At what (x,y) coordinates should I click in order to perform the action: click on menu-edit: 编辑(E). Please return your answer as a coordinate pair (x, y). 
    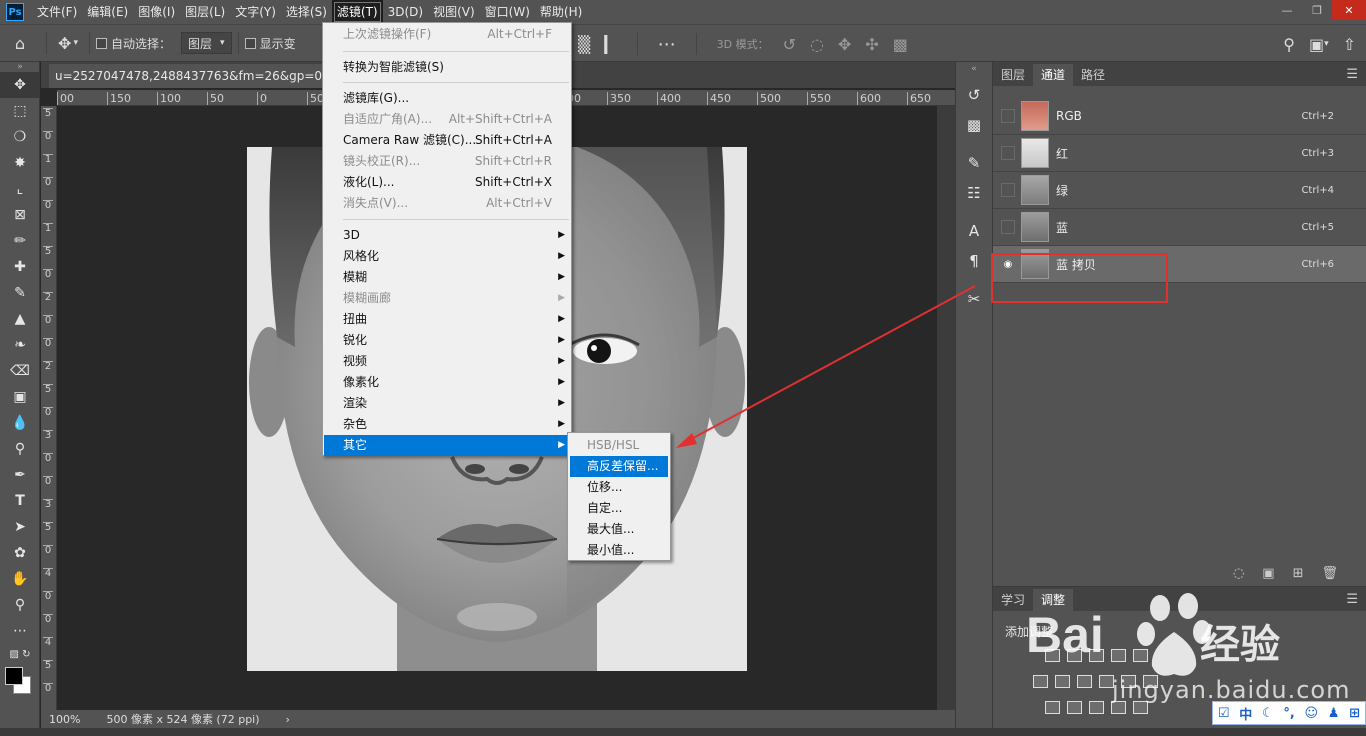
    Looking at the image, I should click on (107, 12).